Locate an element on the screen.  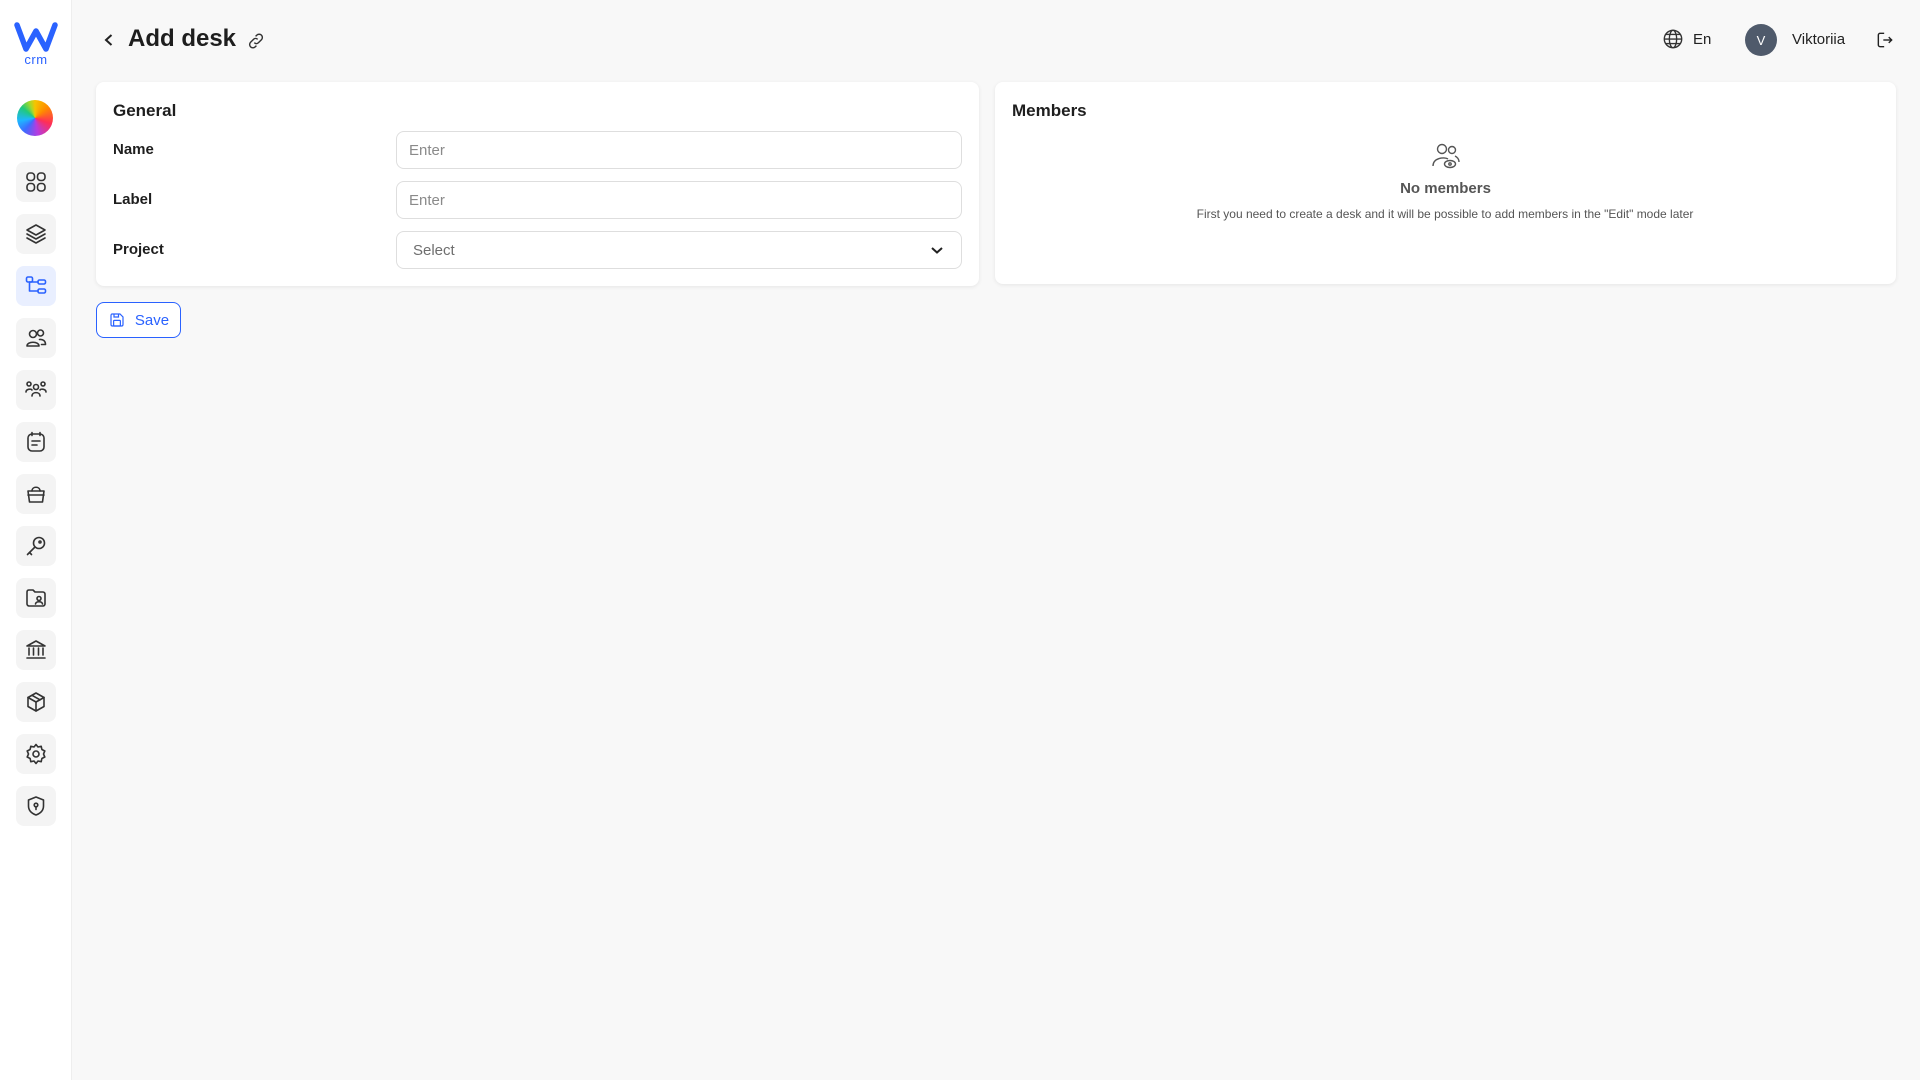
users-icon is located at coordinates (36, 338).